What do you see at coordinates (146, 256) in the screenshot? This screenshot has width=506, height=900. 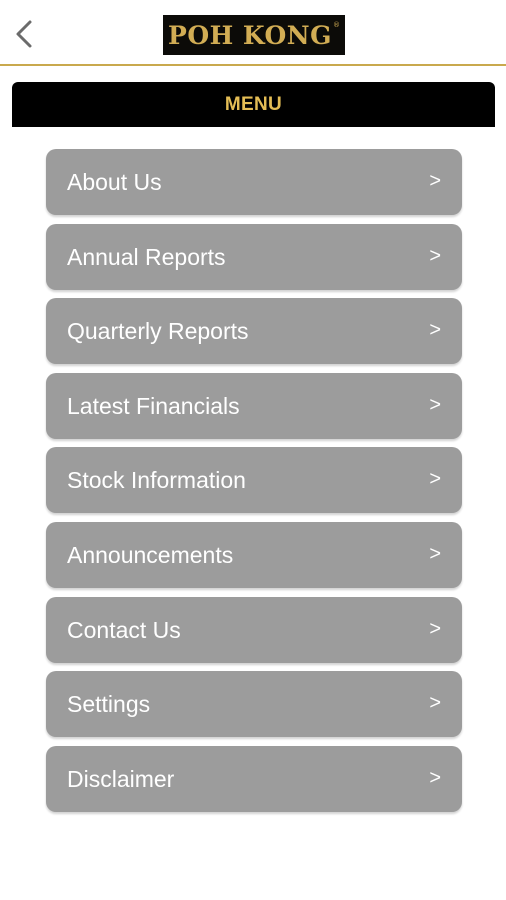 I see `menu-item-label: Annual Reports` at bounding box center [146, 256].